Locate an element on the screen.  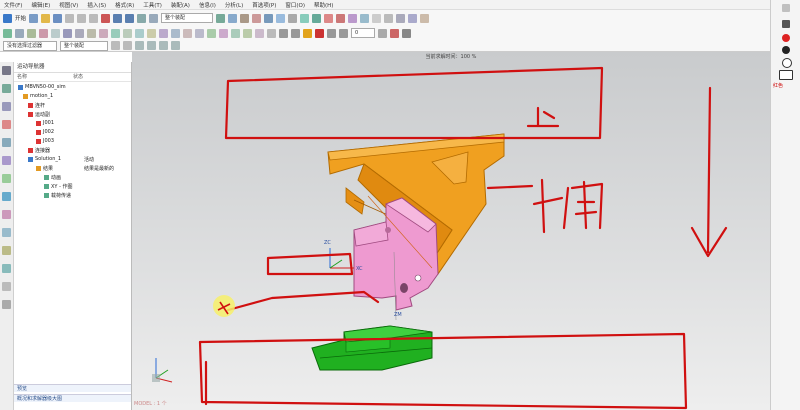
snap-end-icon is located at coordinates (139, 45).